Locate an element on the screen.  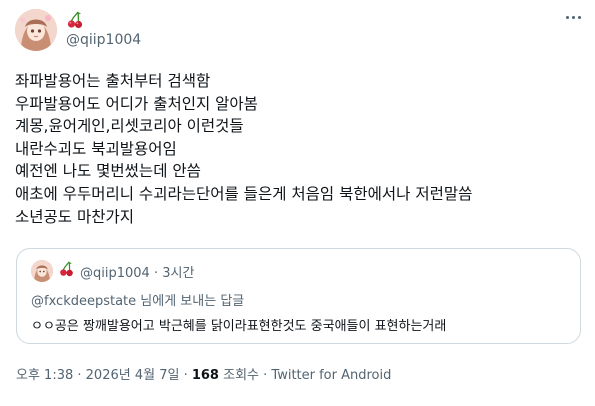
quoted-avatar is located at coordinates (42, 271).